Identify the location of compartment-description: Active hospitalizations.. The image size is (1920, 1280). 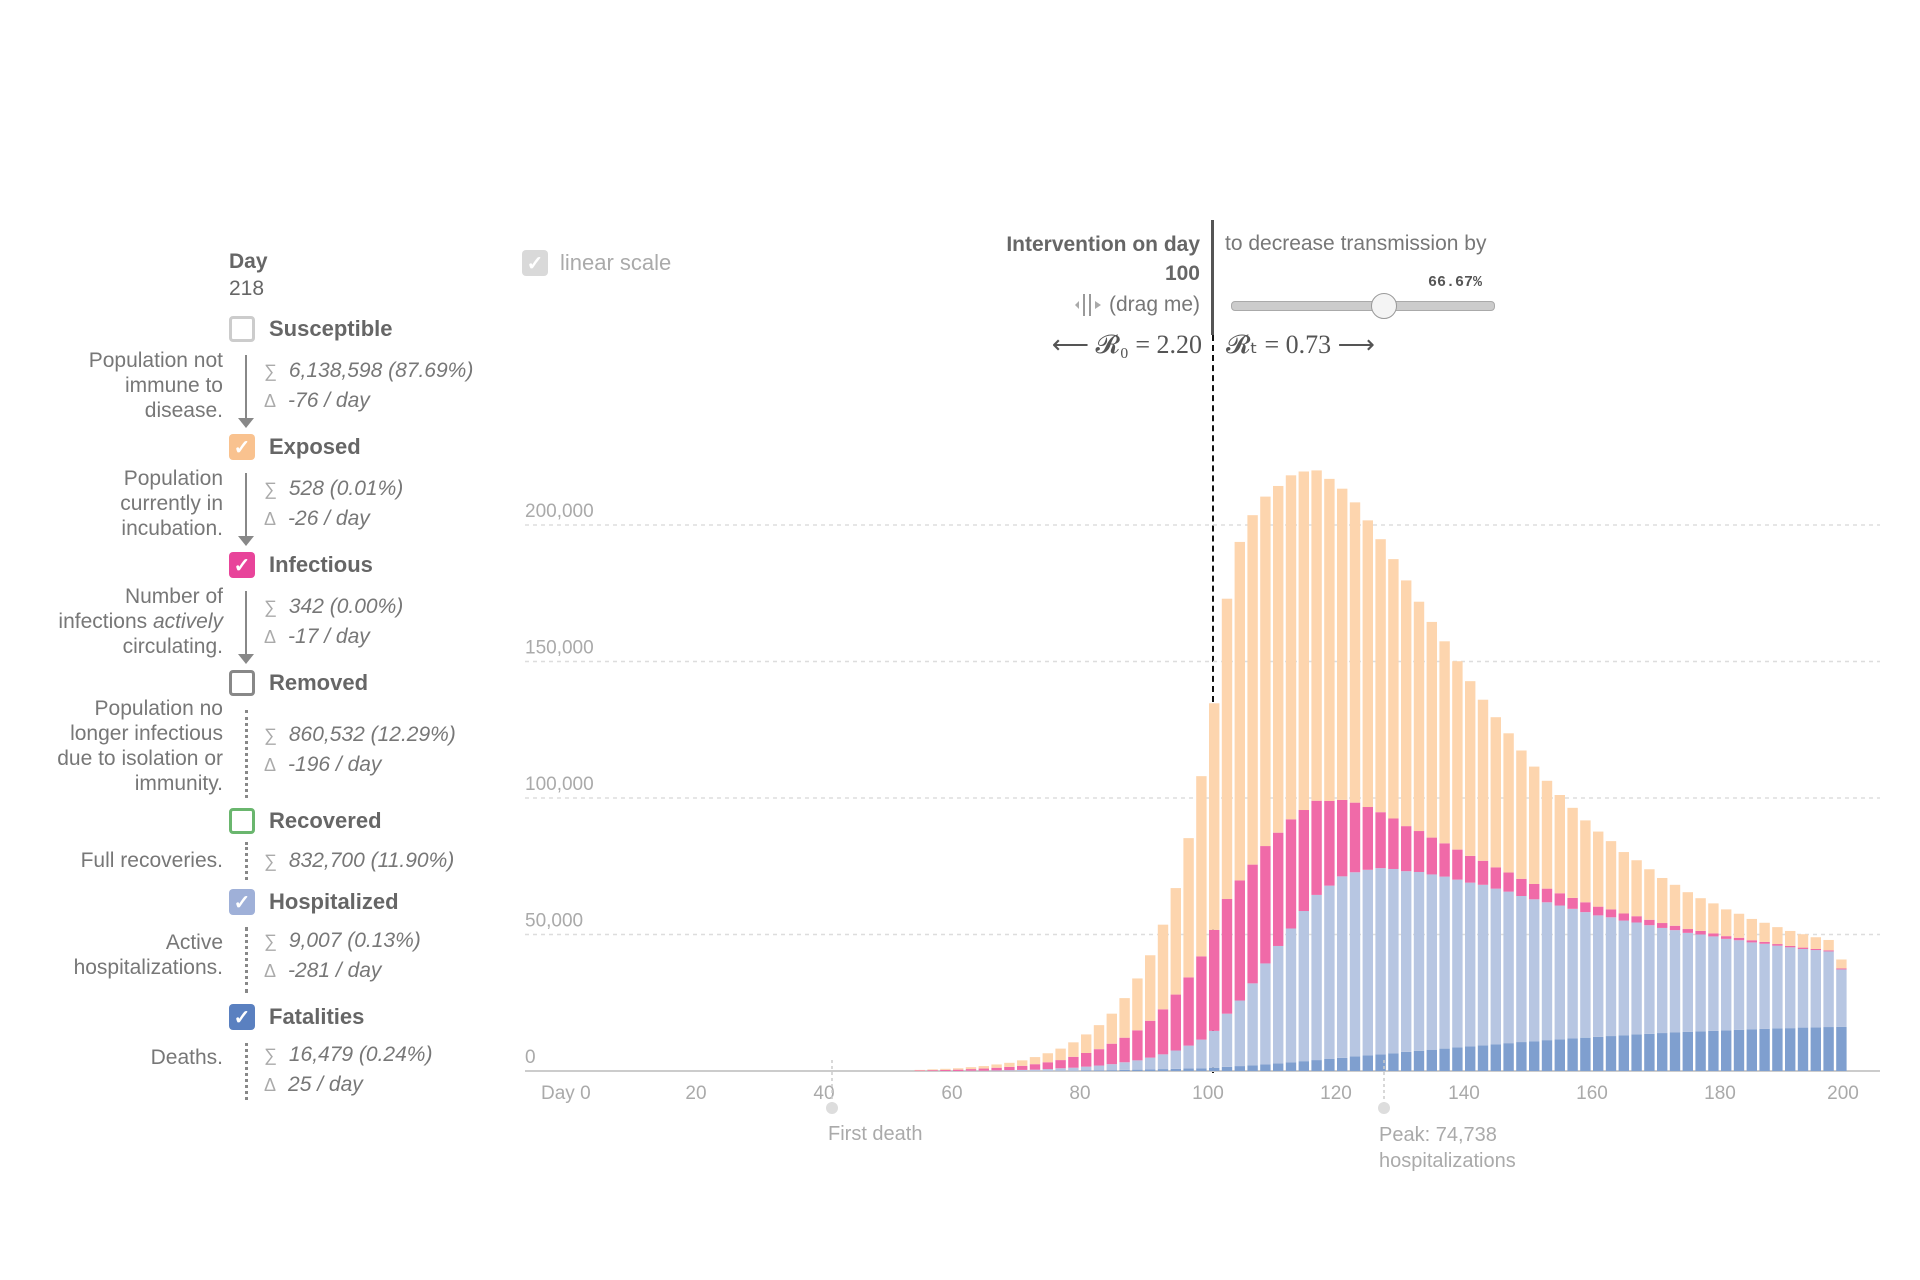
(148, 955).